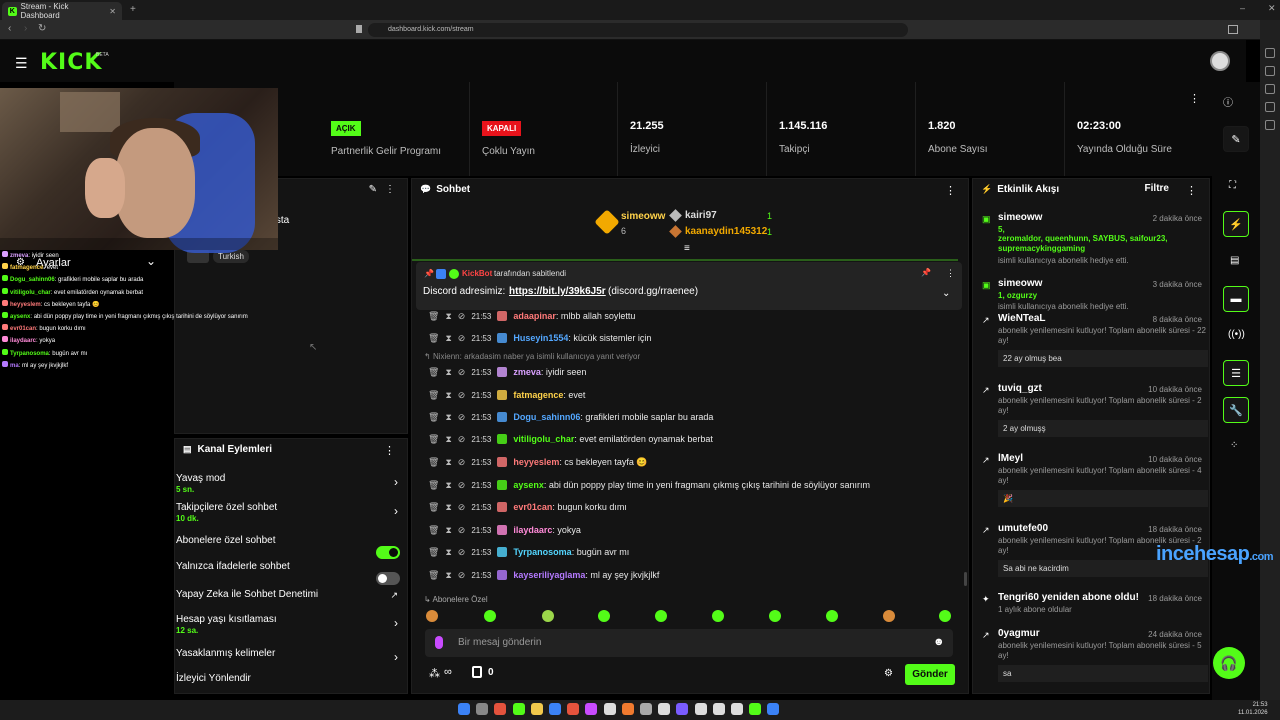 Image resolution: width=1280 pixels, height=720 pixels. Describe the element at coordinates (62, 11) in the screenshot. I see `browser-tab: K Stream - Kick Dashboard ✕` at that location.